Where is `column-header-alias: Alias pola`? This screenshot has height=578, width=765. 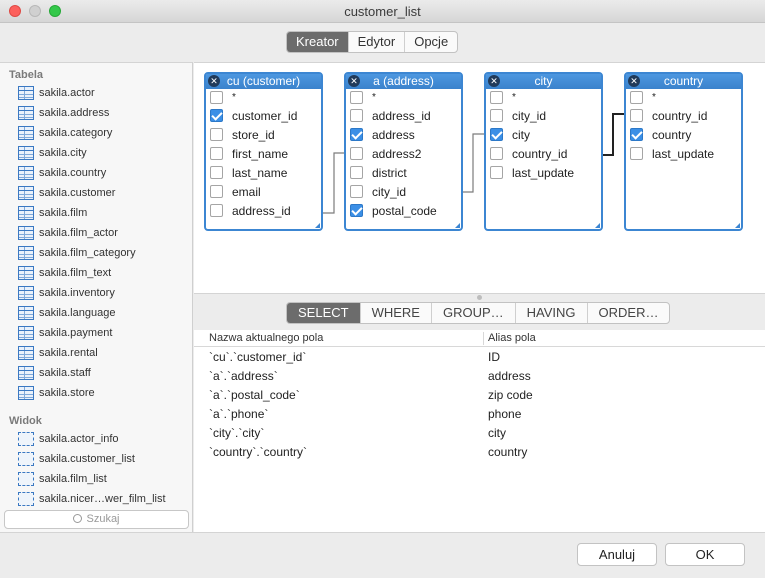 column-header-alias: Alias pola is located at coordinates (512, 338).